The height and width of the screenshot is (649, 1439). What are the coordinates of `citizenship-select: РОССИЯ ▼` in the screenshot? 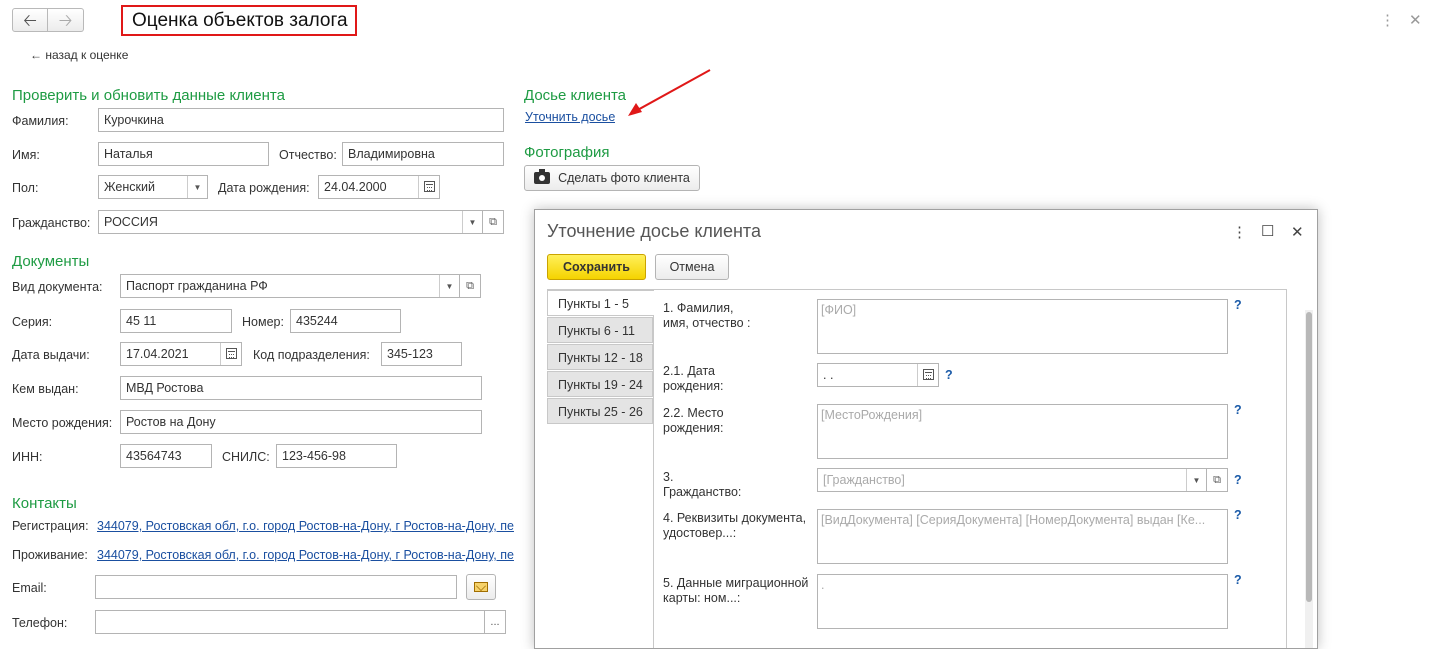 It's located at (290, 222).